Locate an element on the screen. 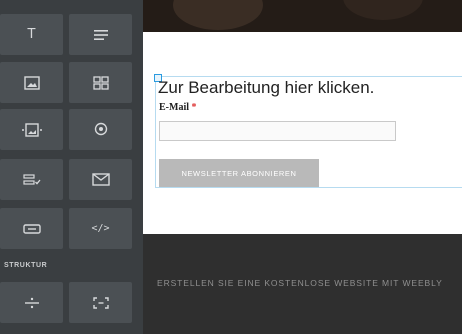 The width and height of the screenshot is (462, 334). embed-code-element-tile: </> is located at coordinates (100, 228).